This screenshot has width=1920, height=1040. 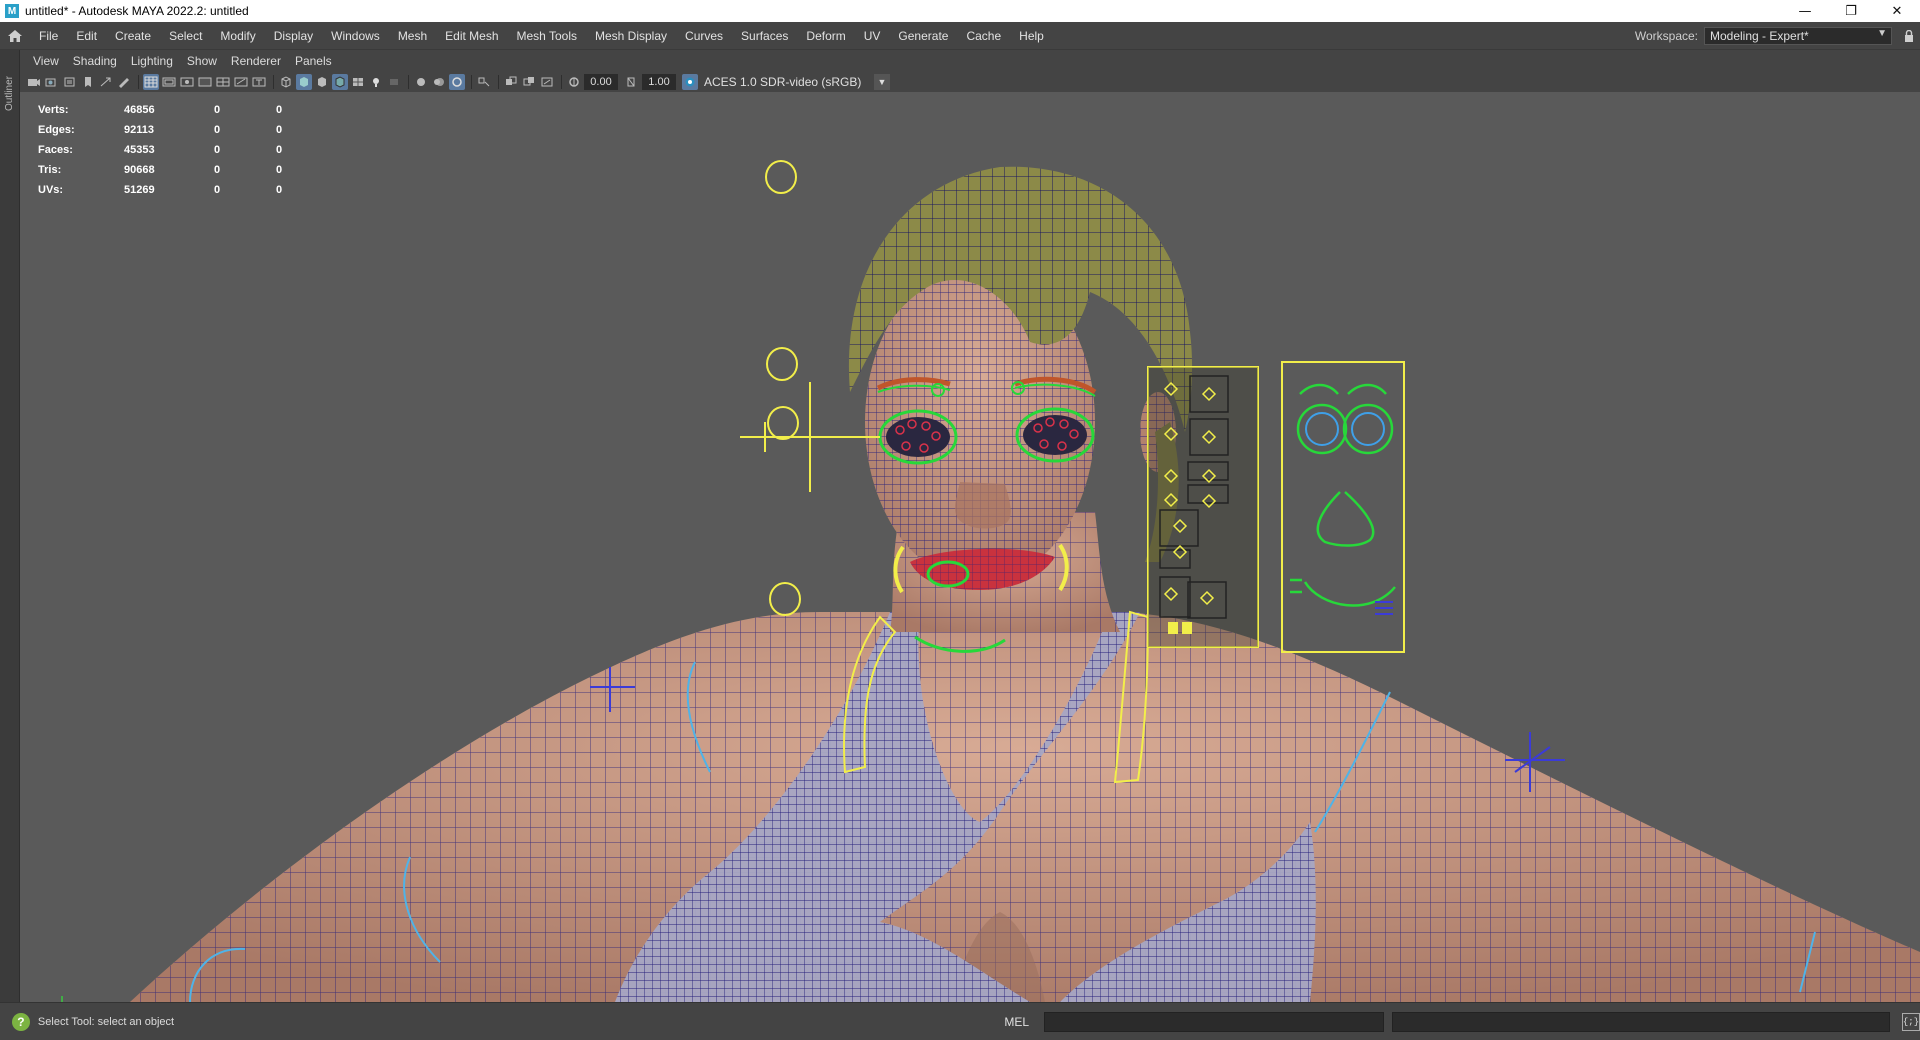 What do you see at coordinates (1641, 1021) in the screenshot?
I see `command-result-field` at bounding box center [1641, 1021].